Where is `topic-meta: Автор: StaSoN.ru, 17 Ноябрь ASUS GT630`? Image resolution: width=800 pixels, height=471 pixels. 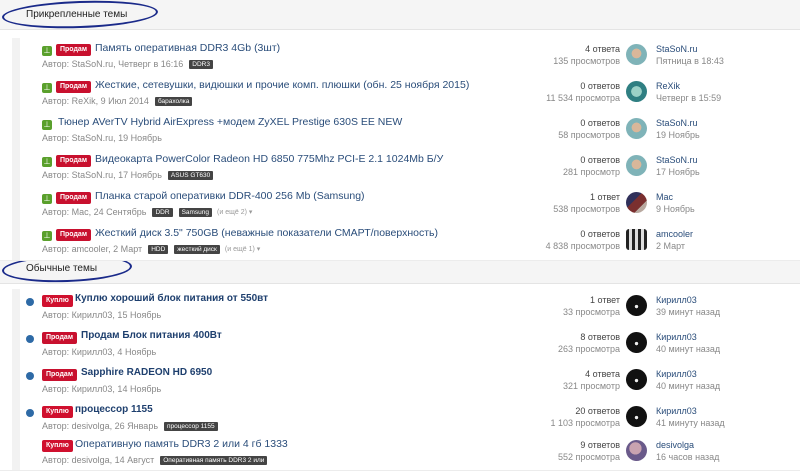 topic-meta: Автор: StaSoN.ru, 17 Ноябрь ASUS GT630 is located at coordinates (128, 175).